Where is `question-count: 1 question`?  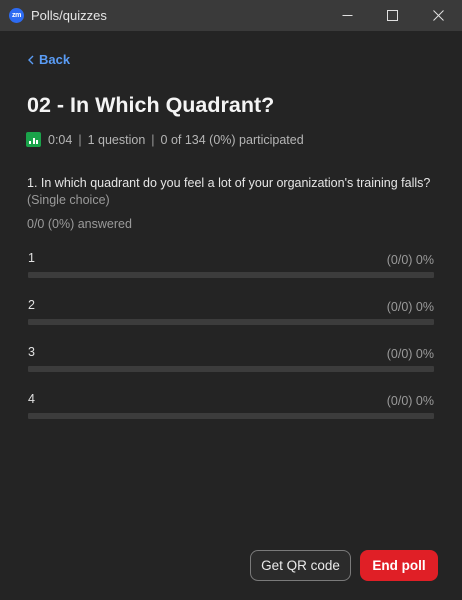 question-count: 1 question is located at coordinates (116, 139).